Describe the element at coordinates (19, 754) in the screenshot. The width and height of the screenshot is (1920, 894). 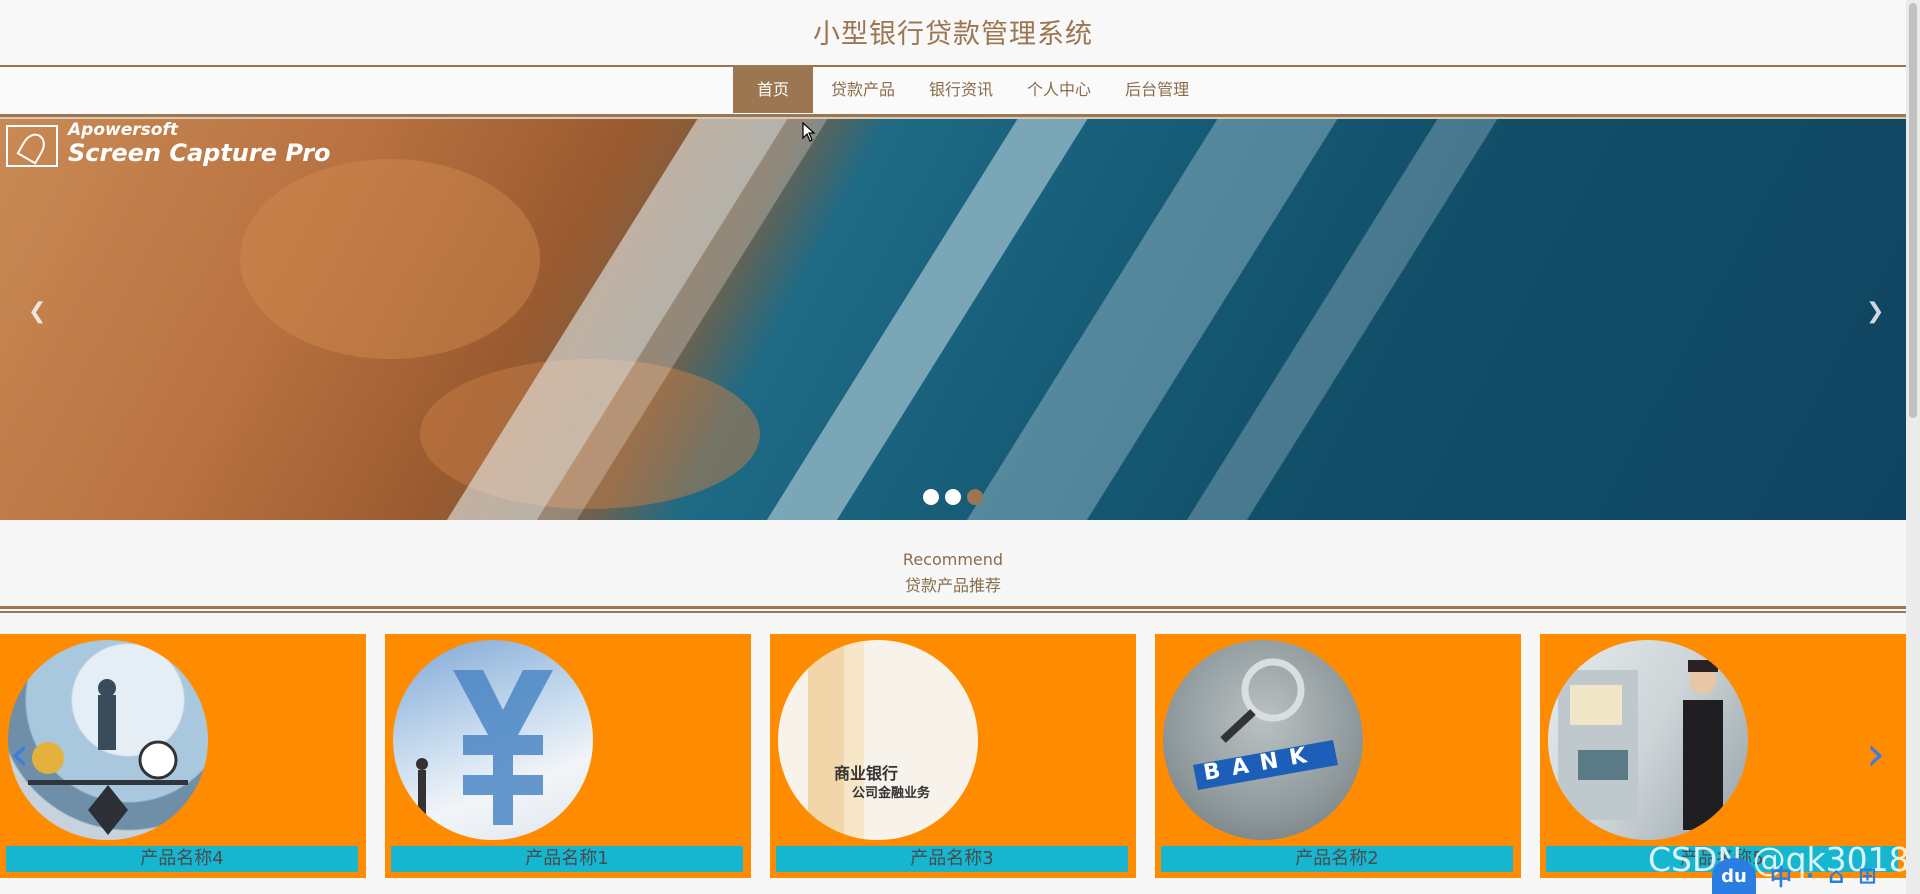
I see `chevron-left-icon: ‹` at that location.